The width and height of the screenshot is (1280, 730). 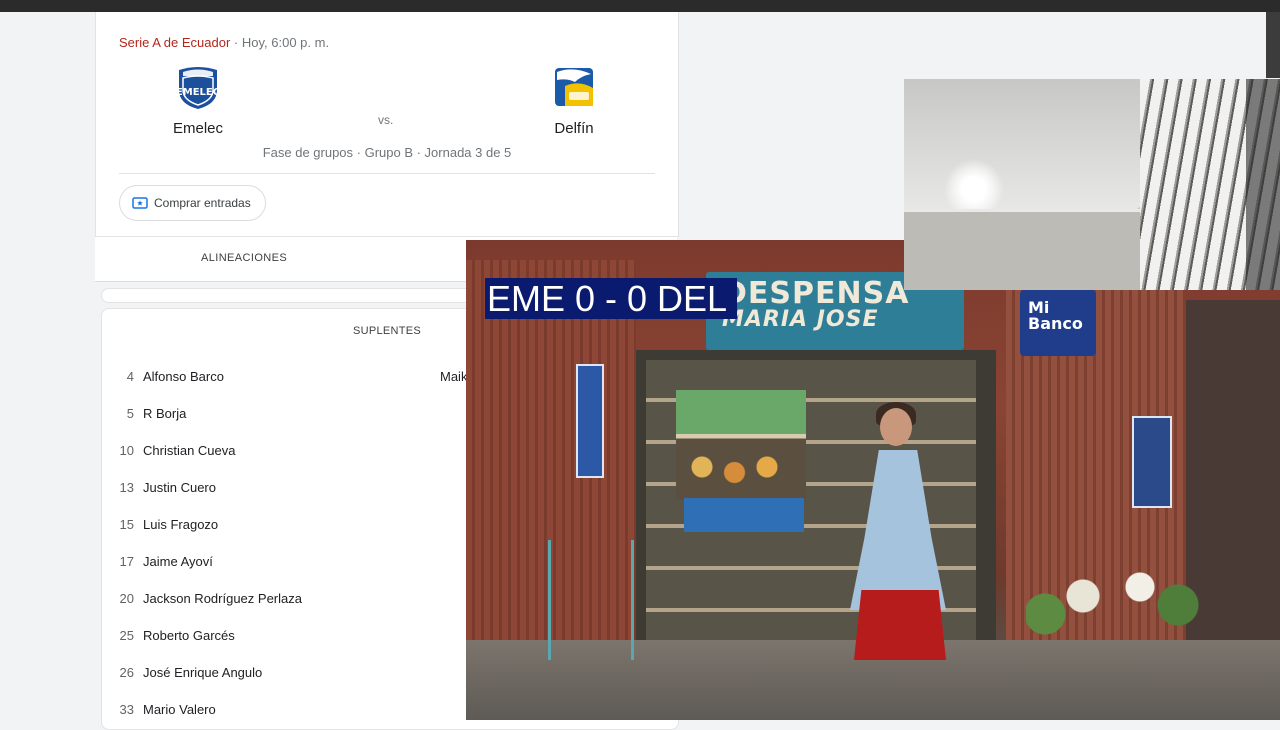 I want to click on player-name: Alfonso Barco, so click(x=183, y=376).